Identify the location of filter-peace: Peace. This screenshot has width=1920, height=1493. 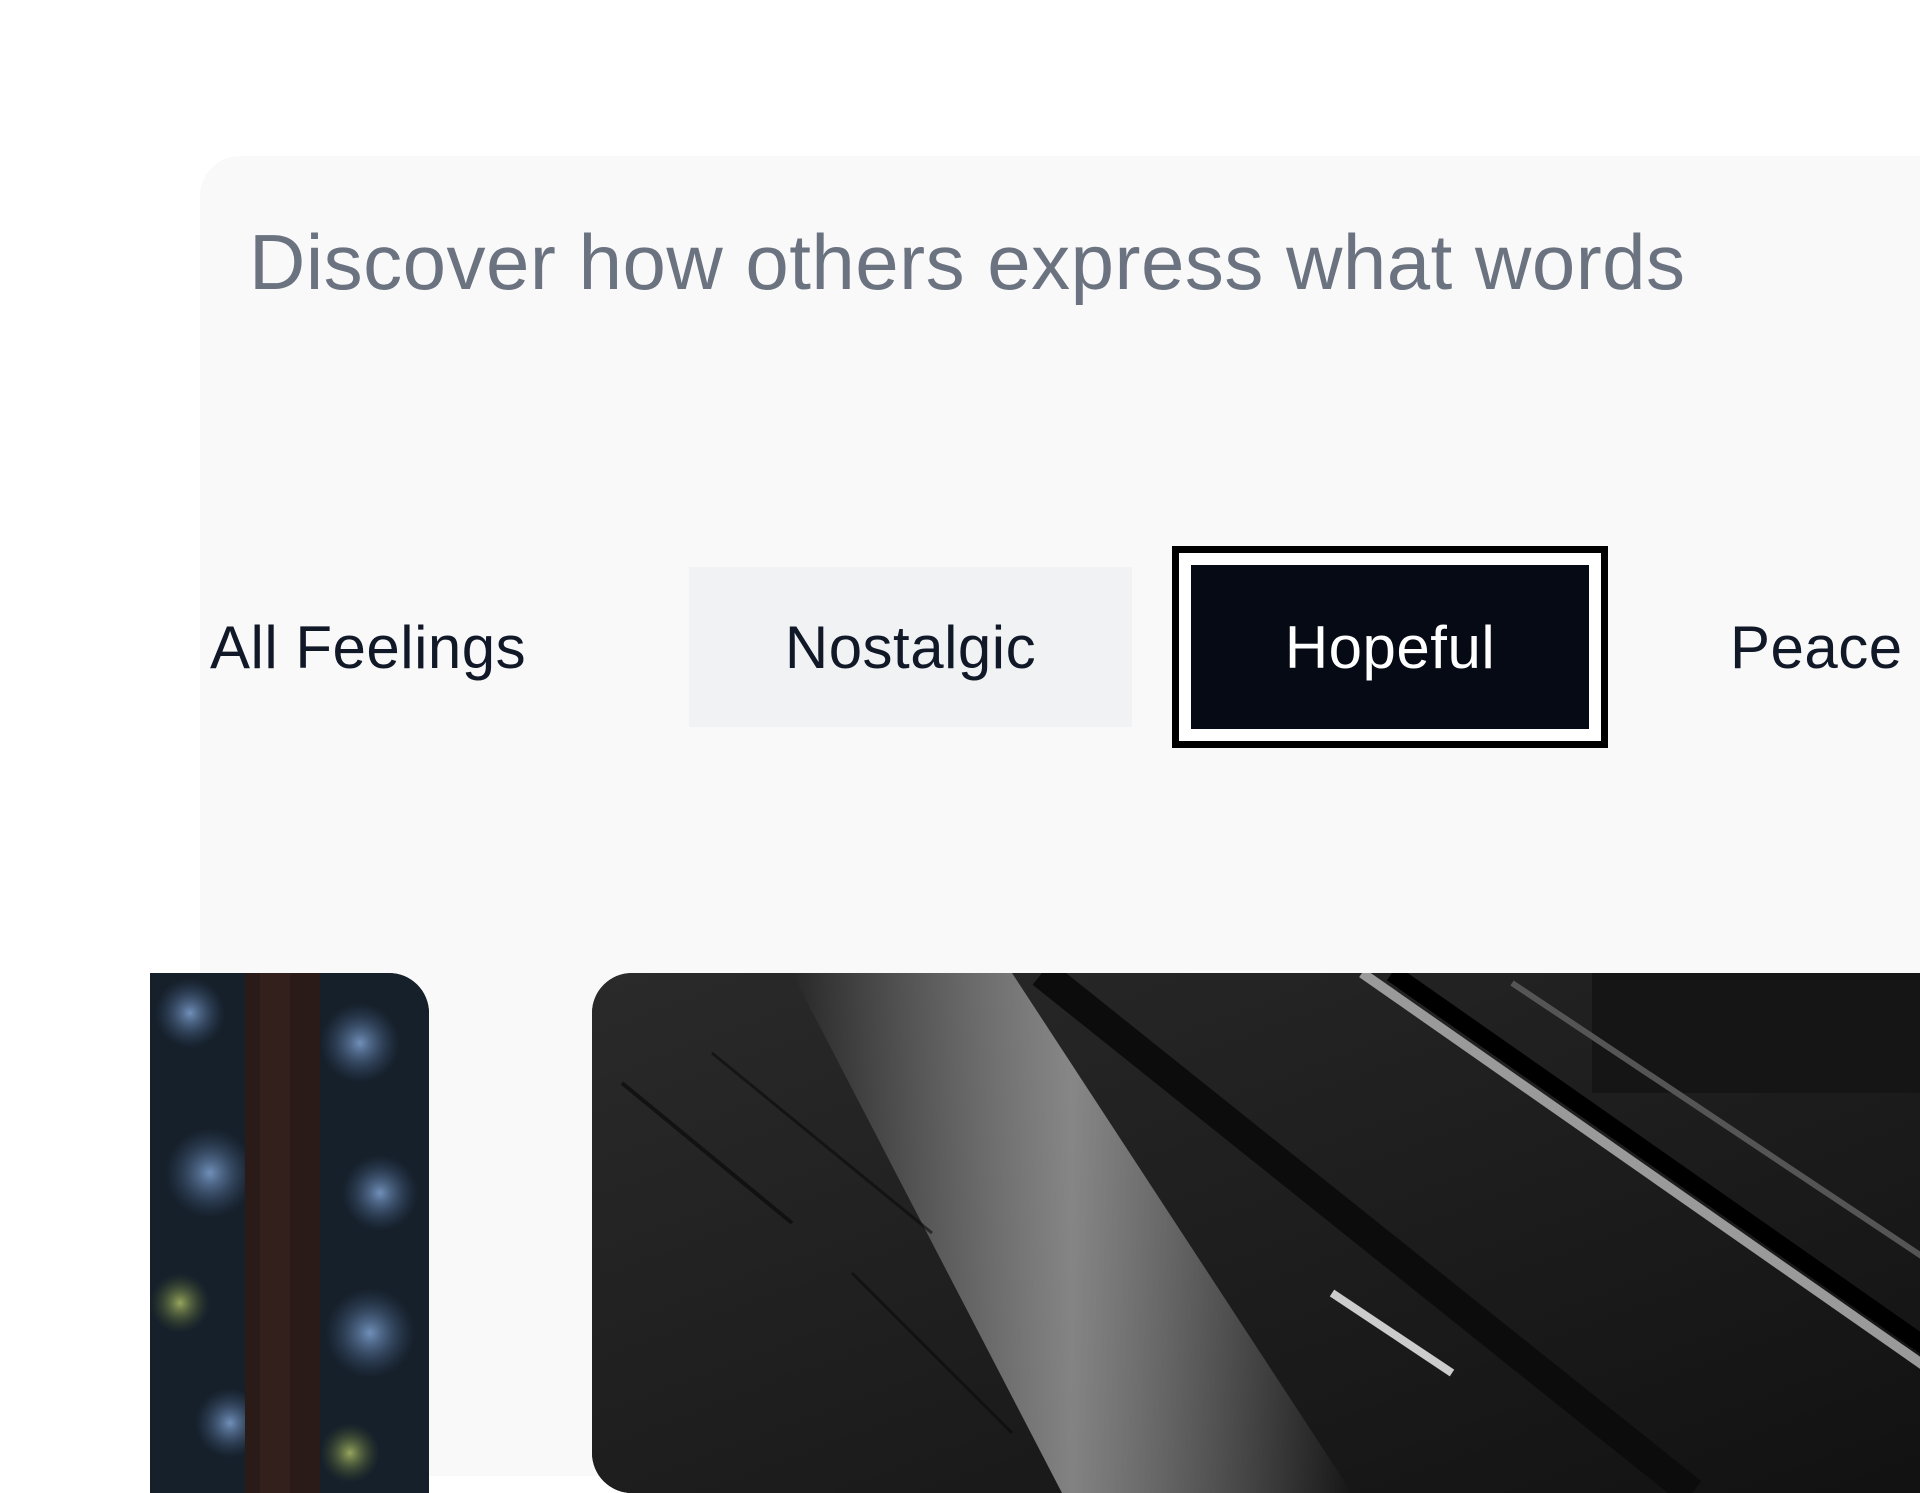
(1810, 647).